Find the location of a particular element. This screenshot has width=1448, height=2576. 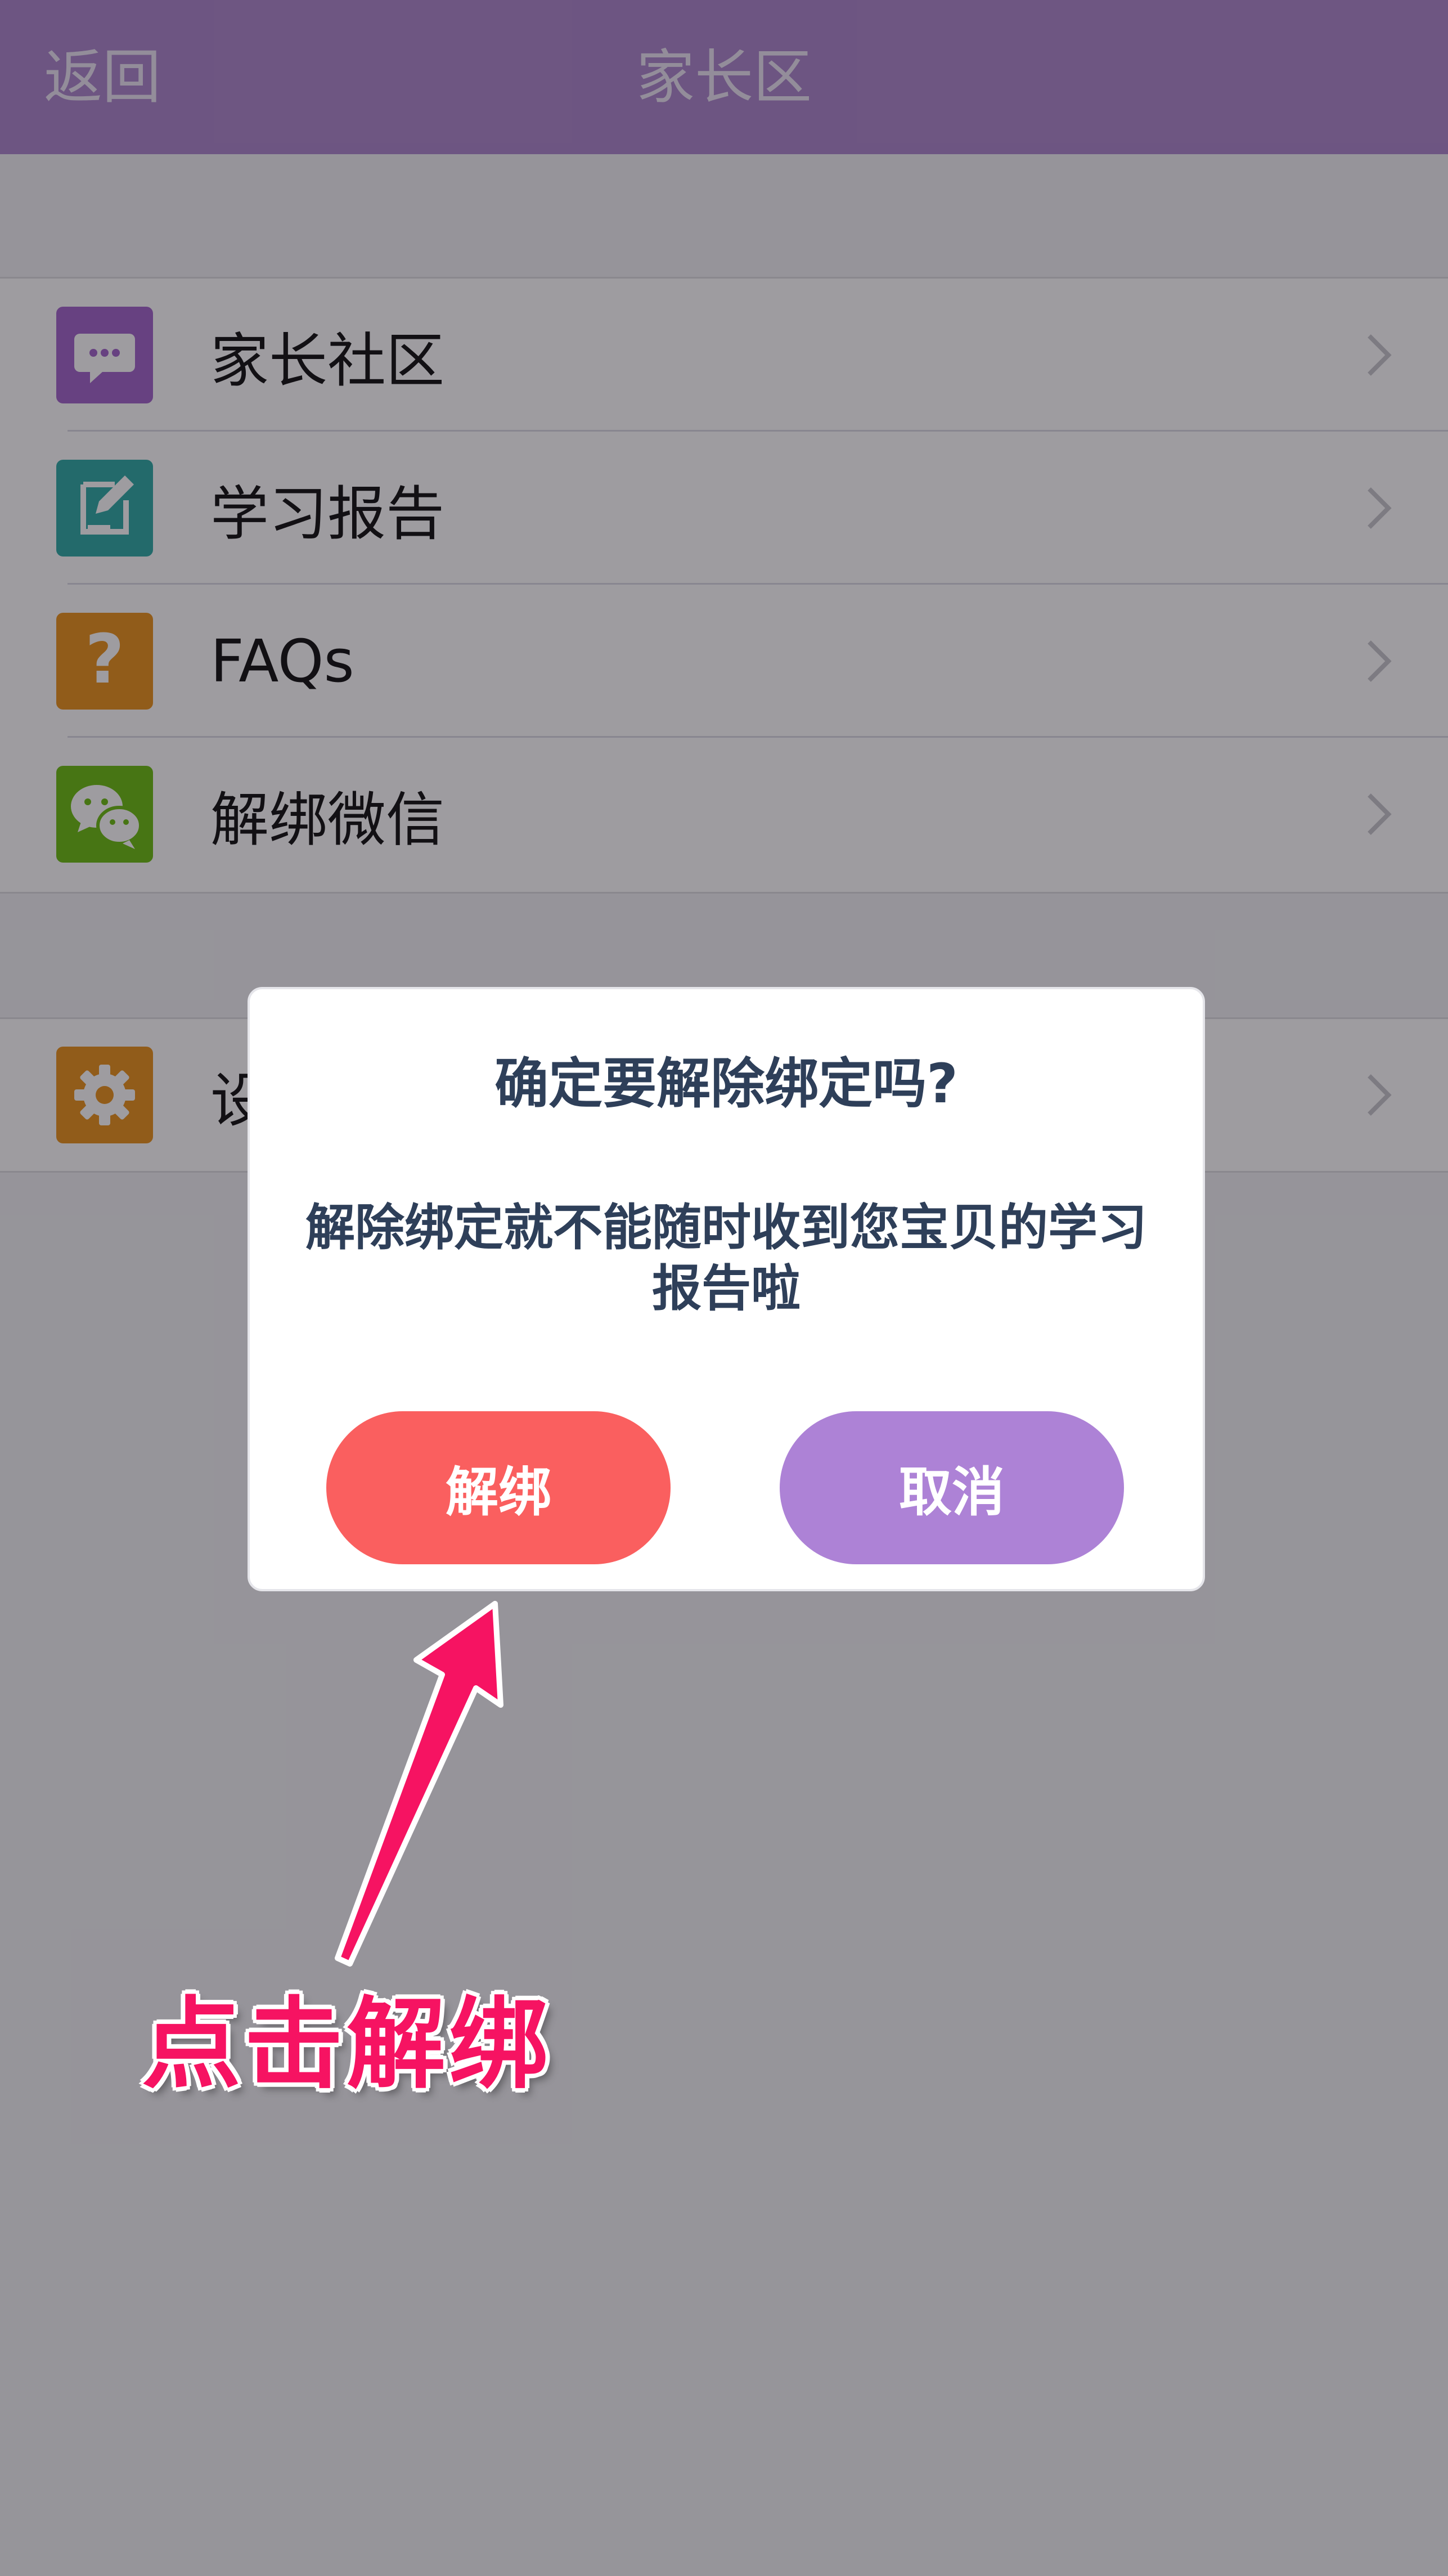

dialog-message: 解除绑定就不能随时收到您宝贝的学习报告啦 is located at coordinates (726, 1258).